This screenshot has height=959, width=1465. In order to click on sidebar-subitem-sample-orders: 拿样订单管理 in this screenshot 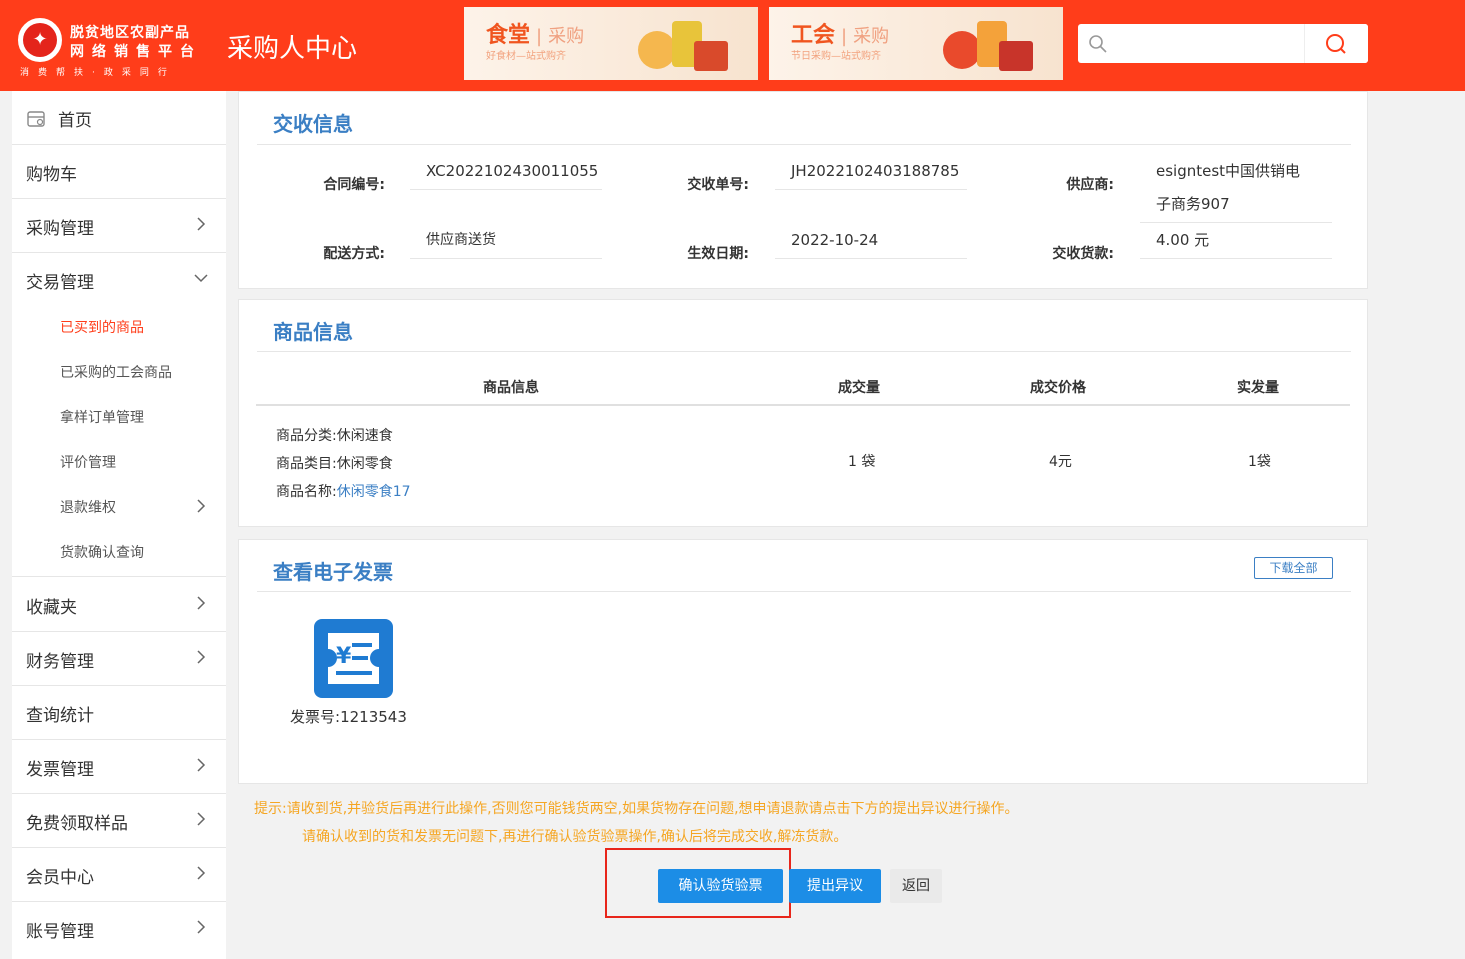, I will do `click(119, 416)`.